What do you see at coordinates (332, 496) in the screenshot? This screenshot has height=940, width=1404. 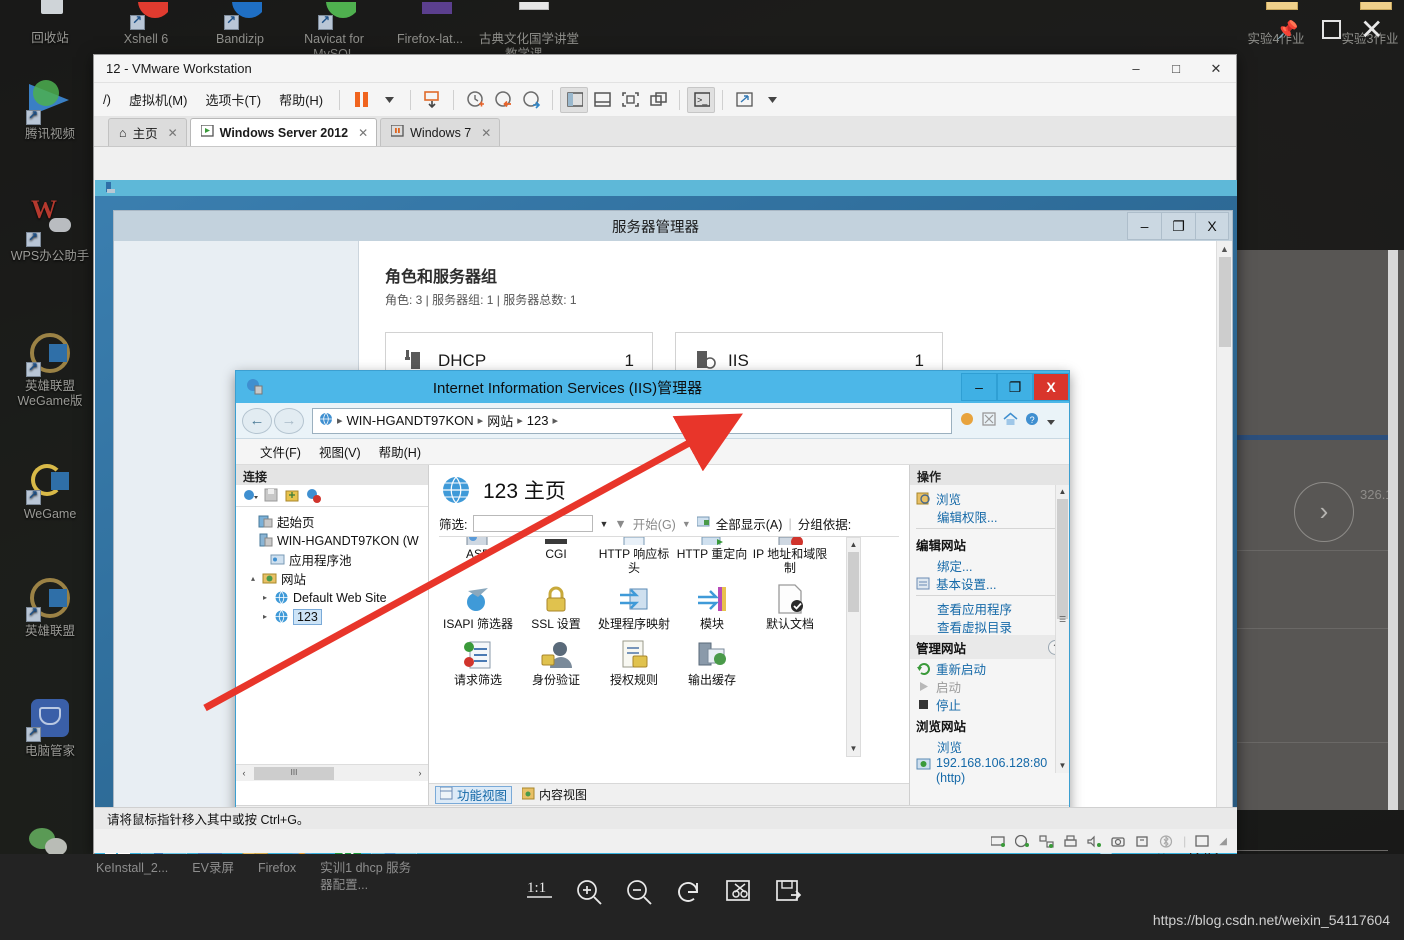 I see `connections-toolbar` at bounding box center [332, 496].